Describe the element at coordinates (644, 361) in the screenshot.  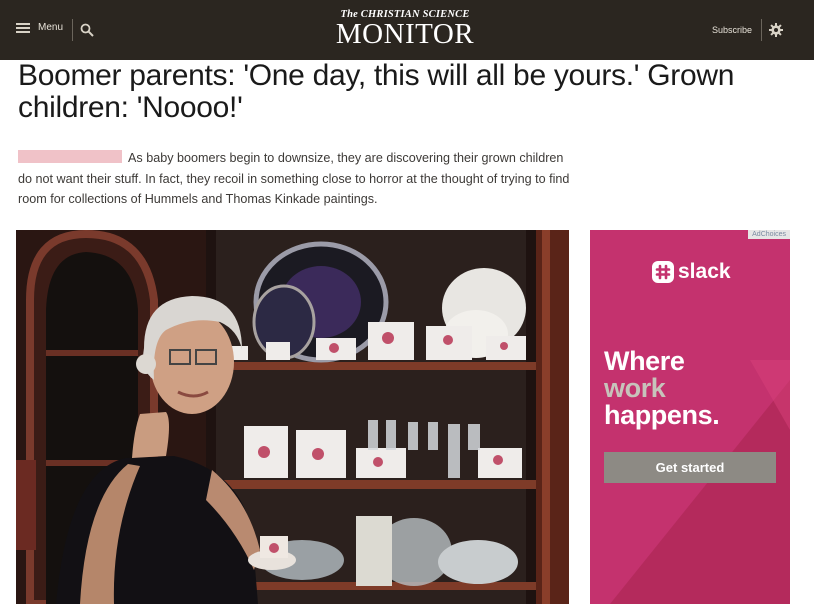
I see `ad-headline-line1: Where` at that location.